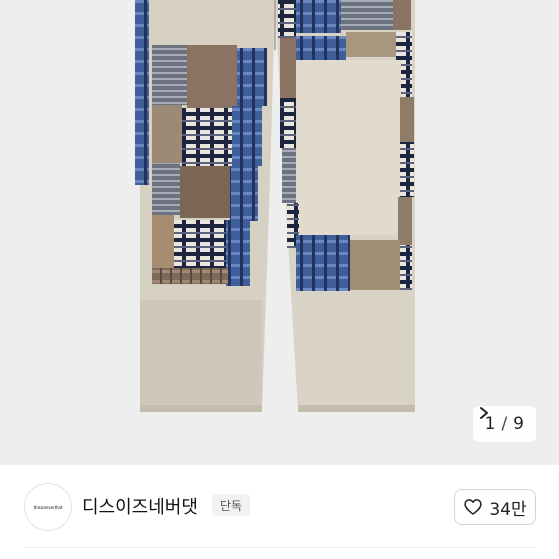  I want to click on heart-outline-icon, so click(473, 507).